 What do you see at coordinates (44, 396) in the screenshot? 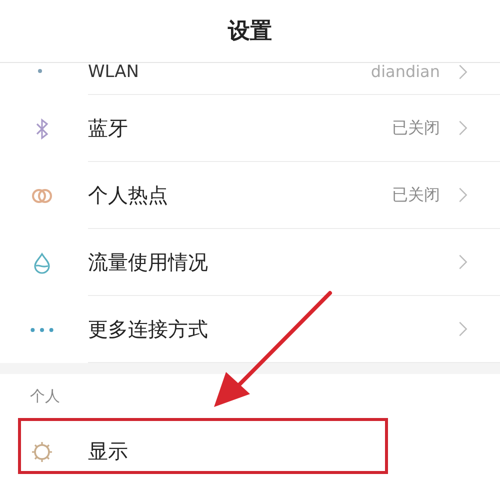
I see `section-header: 个人` at bounding box center [44, 396].